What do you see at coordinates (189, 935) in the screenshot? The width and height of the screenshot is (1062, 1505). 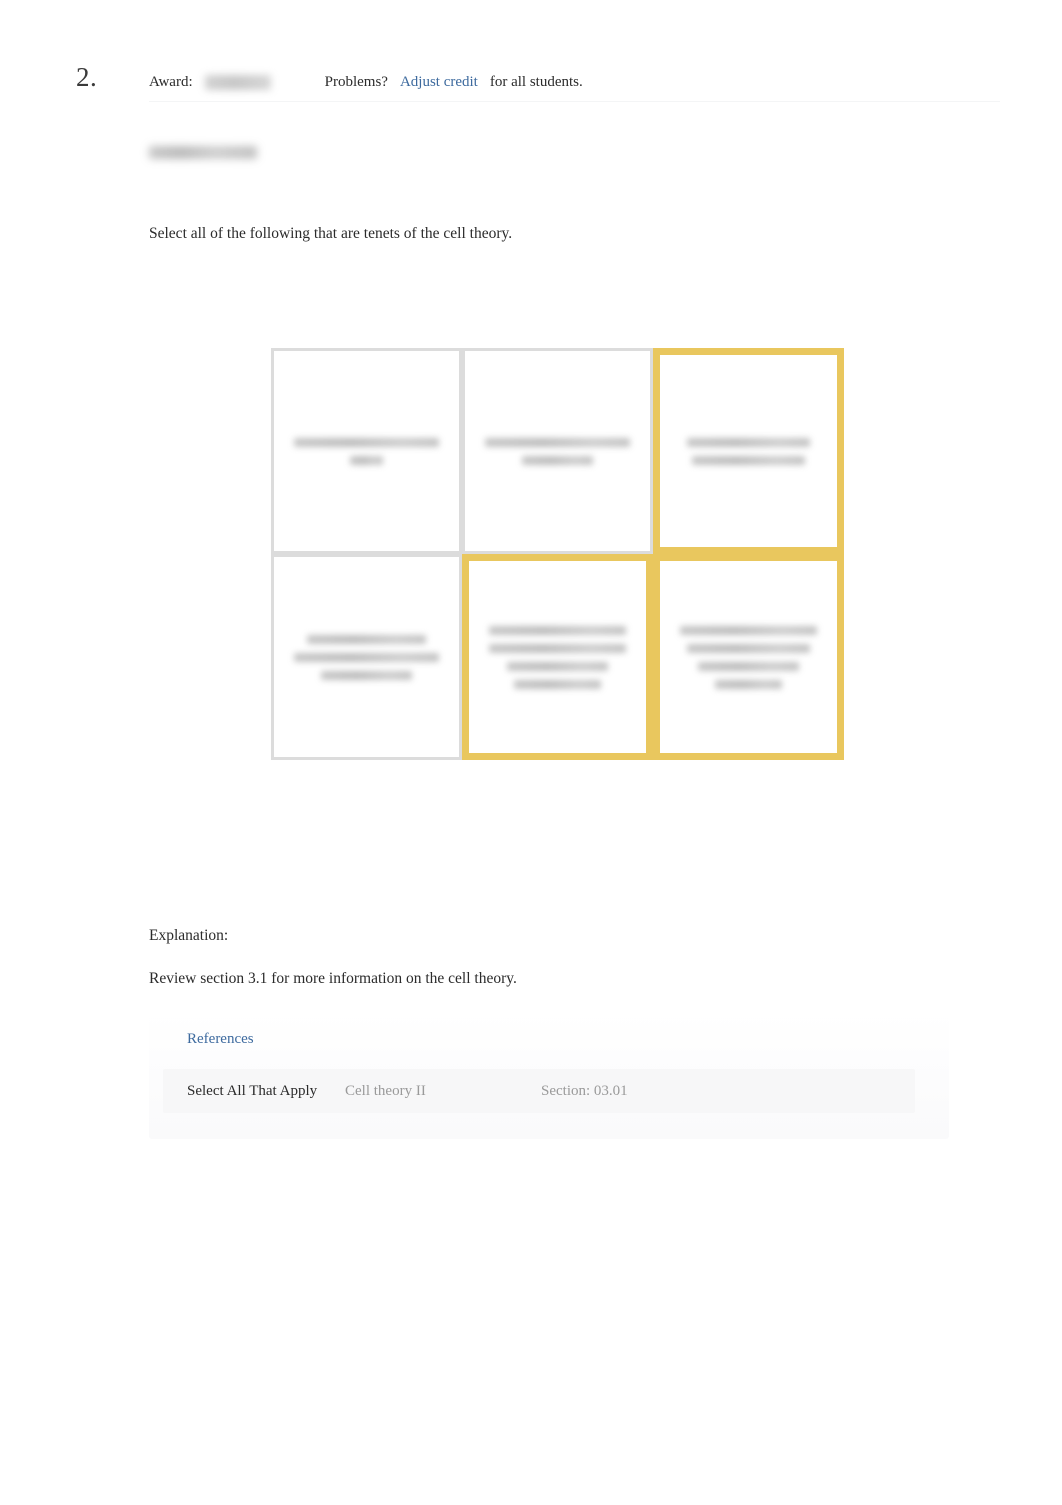 I see `explanation-label: Explanation:` at bounding box center [189, 935].